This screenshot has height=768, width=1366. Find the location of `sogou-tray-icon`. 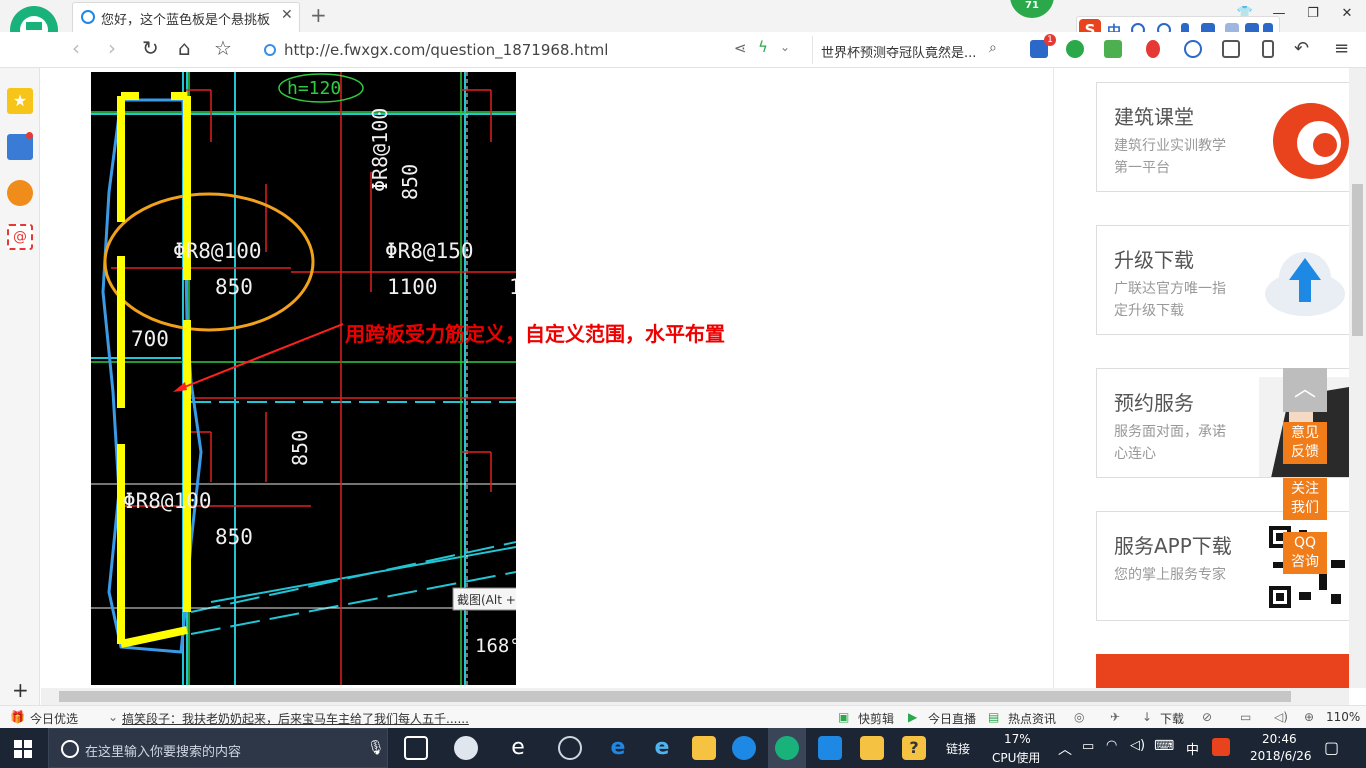

sogou-tray-icon is located at coordinates (1221, 747).